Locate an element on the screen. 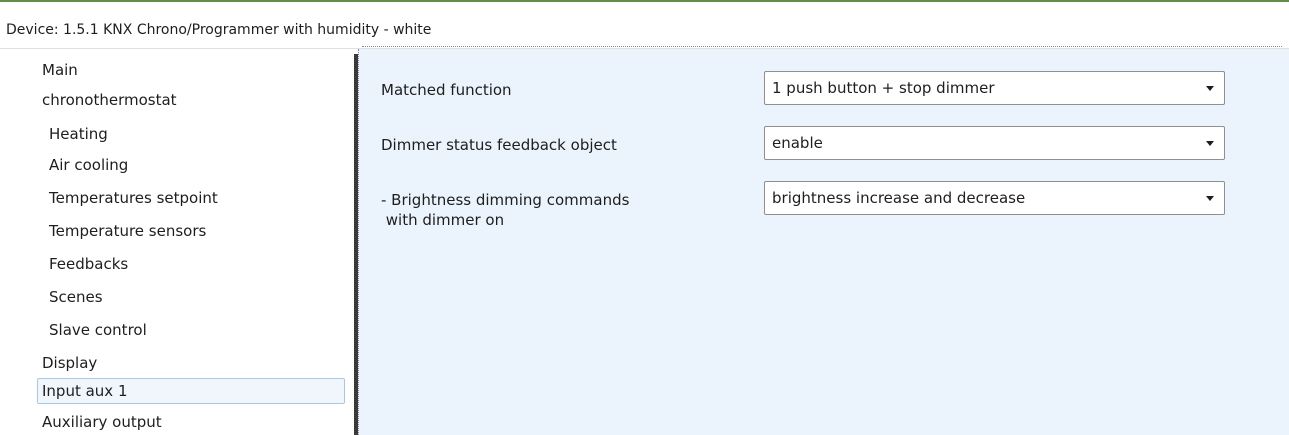 The width and height of the screenshot is (1289, 435). sidebar-item-input-aux-1: Input aux 1 is located at coordinates (191, 391).